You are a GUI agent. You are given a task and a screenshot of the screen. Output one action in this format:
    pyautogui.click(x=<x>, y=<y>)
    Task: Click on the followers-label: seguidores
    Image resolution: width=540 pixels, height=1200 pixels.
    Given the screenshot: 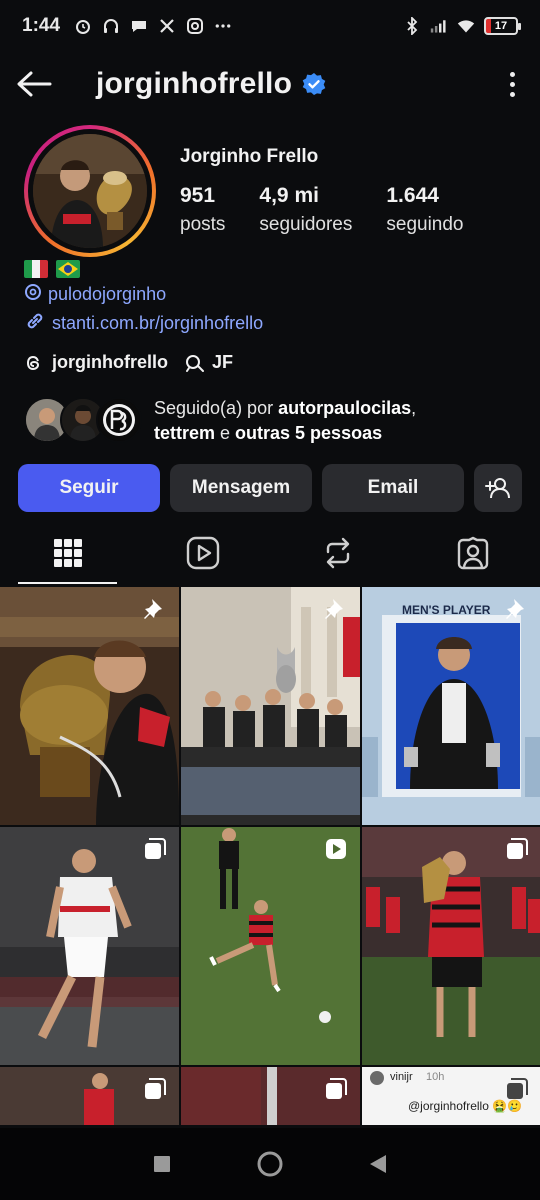 What is the action you would take?
    pyautogui.click(x=306, y=224)
    